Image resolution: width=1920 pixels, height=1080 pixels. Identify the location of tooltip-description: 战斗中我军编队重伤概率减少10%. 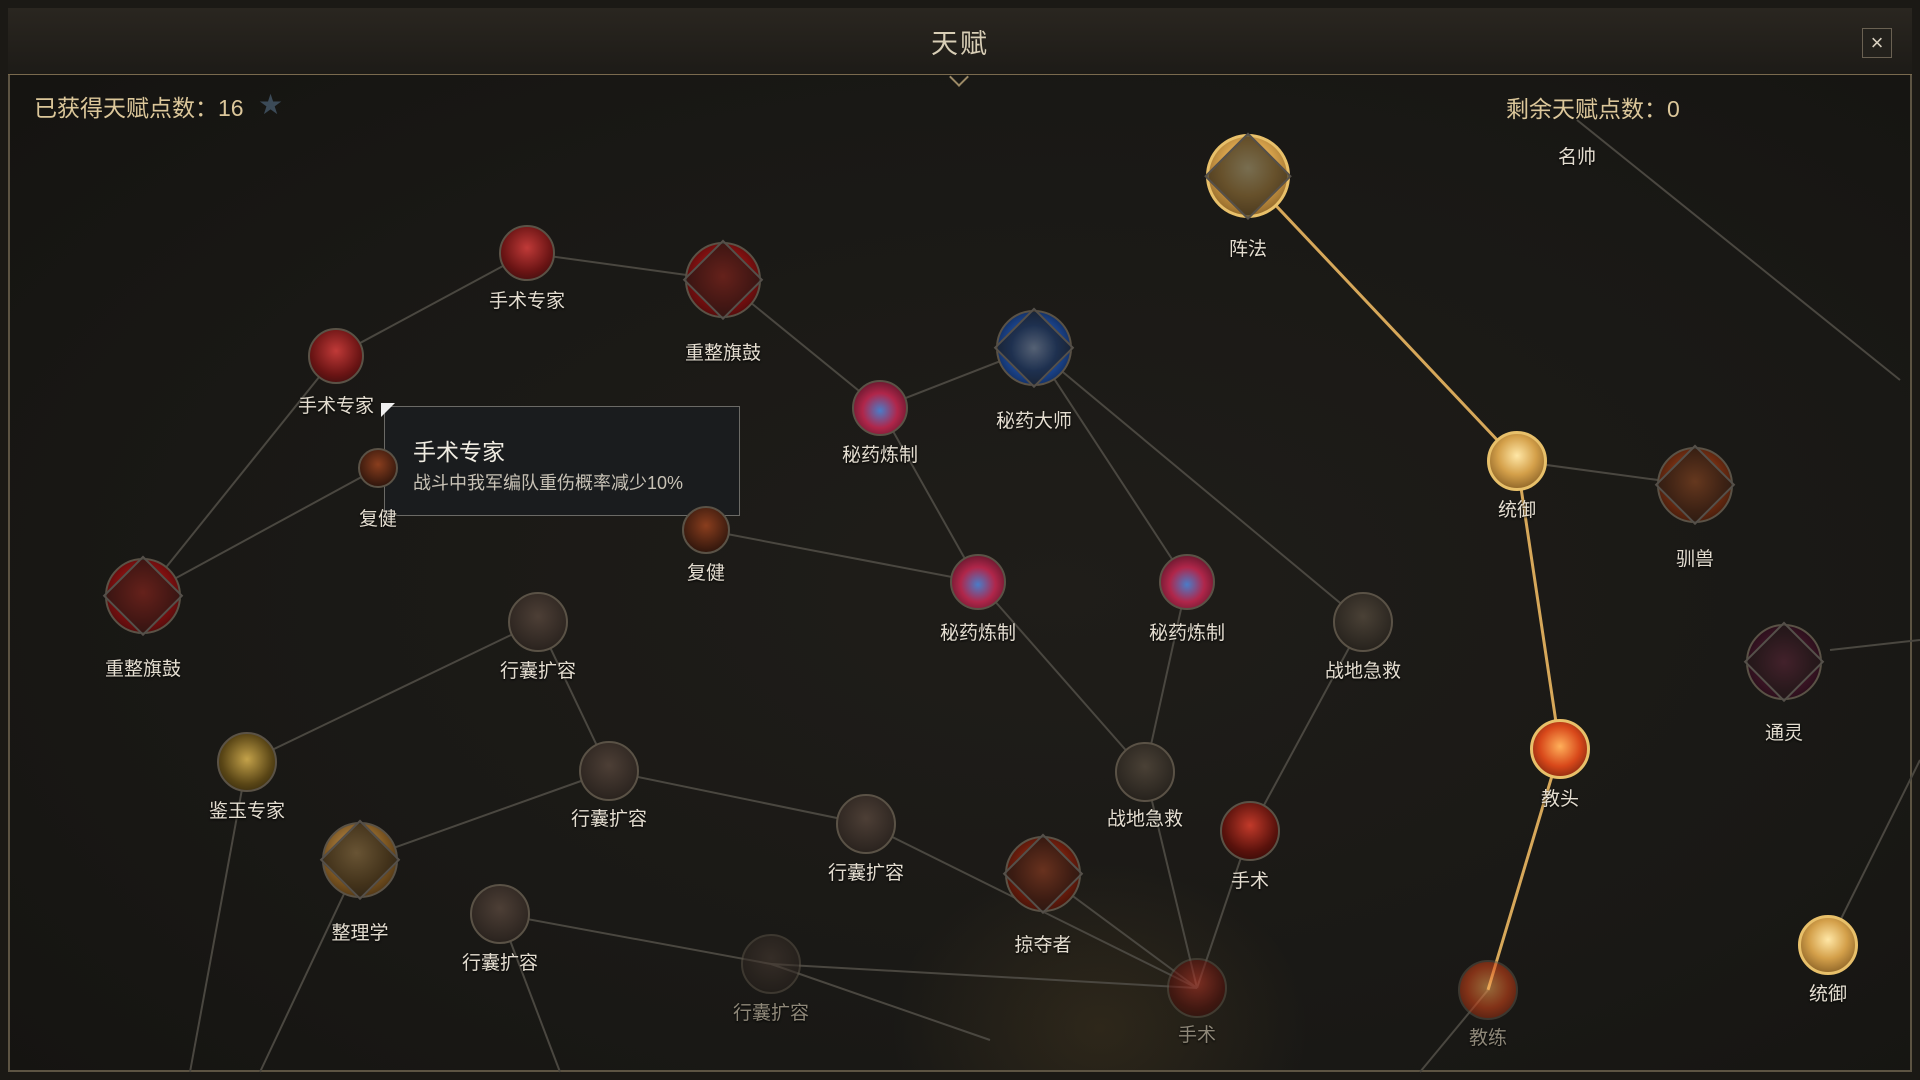
(548, 483).